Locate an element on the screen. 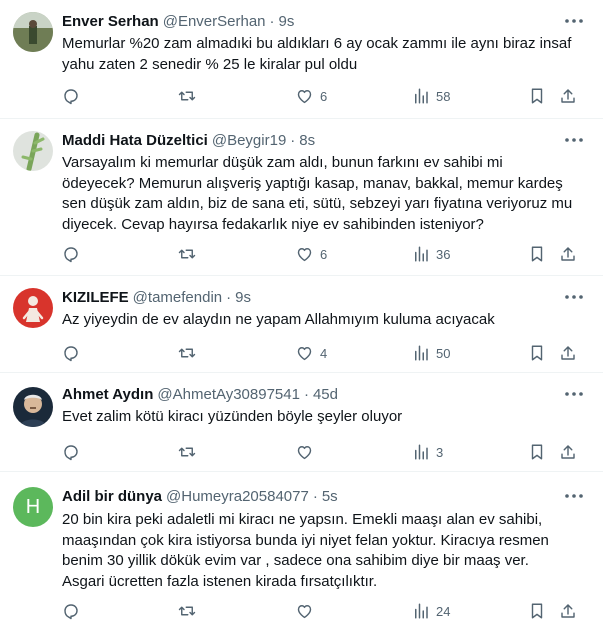 This screenshot has width=603, height=640. timestamp: 45d is located at coordinates (325, 394).